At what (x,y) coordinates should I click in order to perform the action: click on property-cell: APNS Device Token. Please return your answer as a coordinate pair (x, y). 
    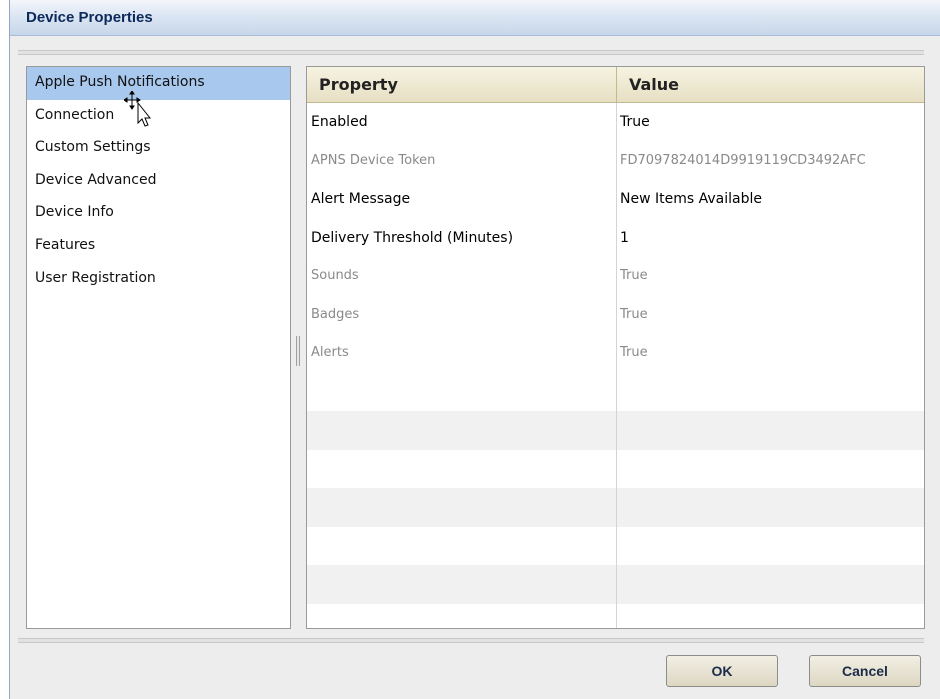
    Looking at the image, I should click on (373, 160).